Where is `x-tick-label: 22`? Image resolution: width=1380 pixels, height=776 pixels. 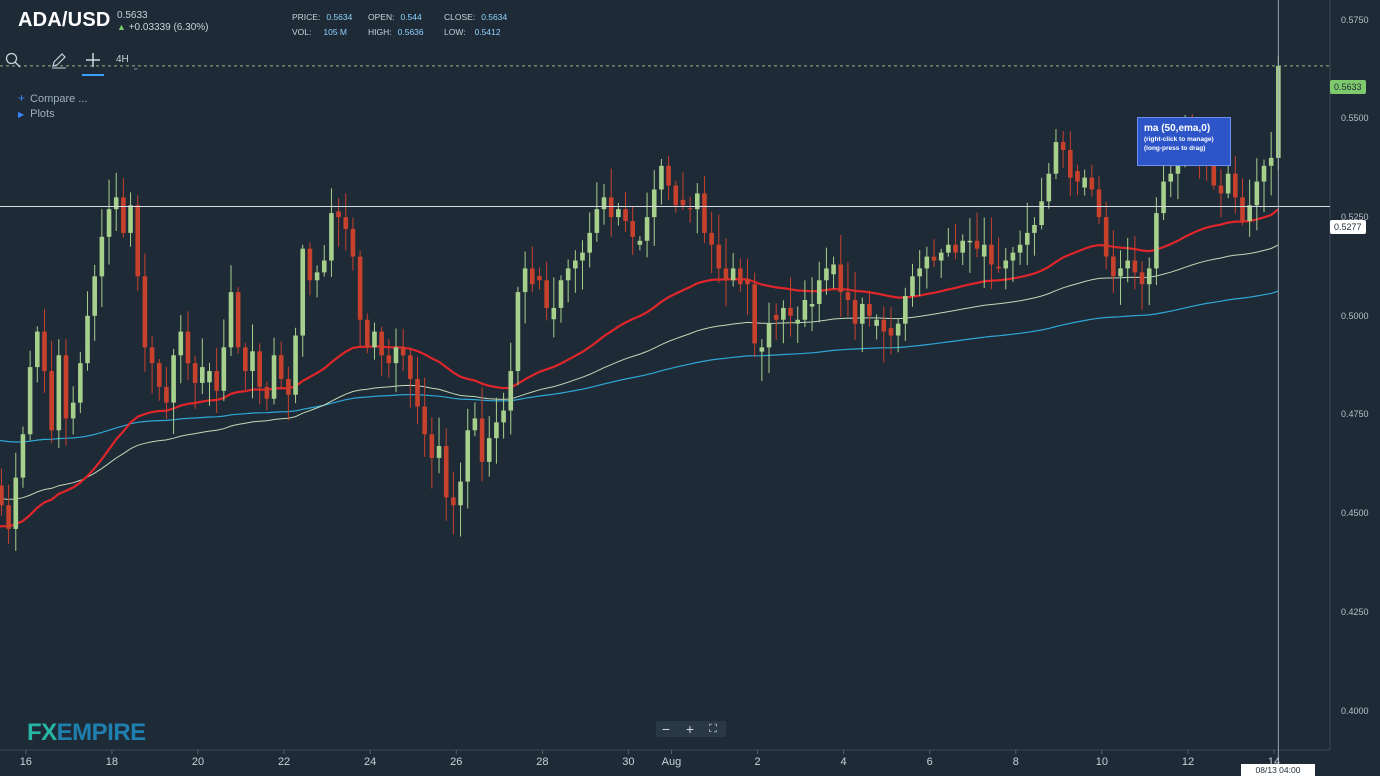 x-tick-label: 22 is located at coordinates (284, 762).